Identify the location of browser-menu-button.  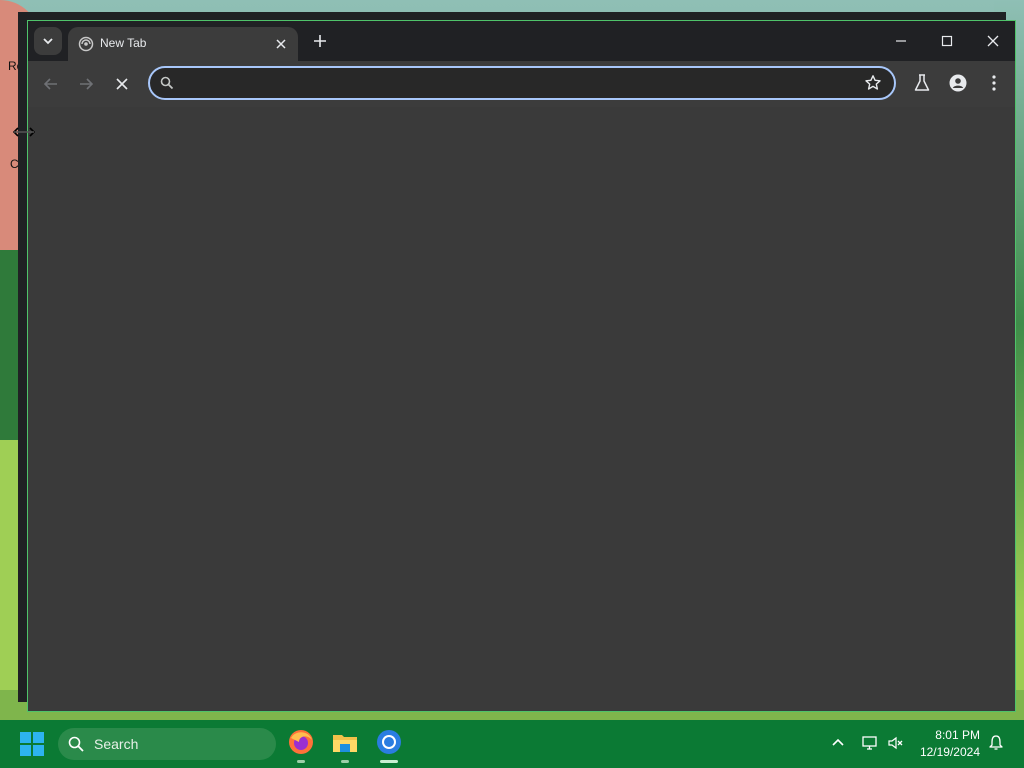
(994, 83).